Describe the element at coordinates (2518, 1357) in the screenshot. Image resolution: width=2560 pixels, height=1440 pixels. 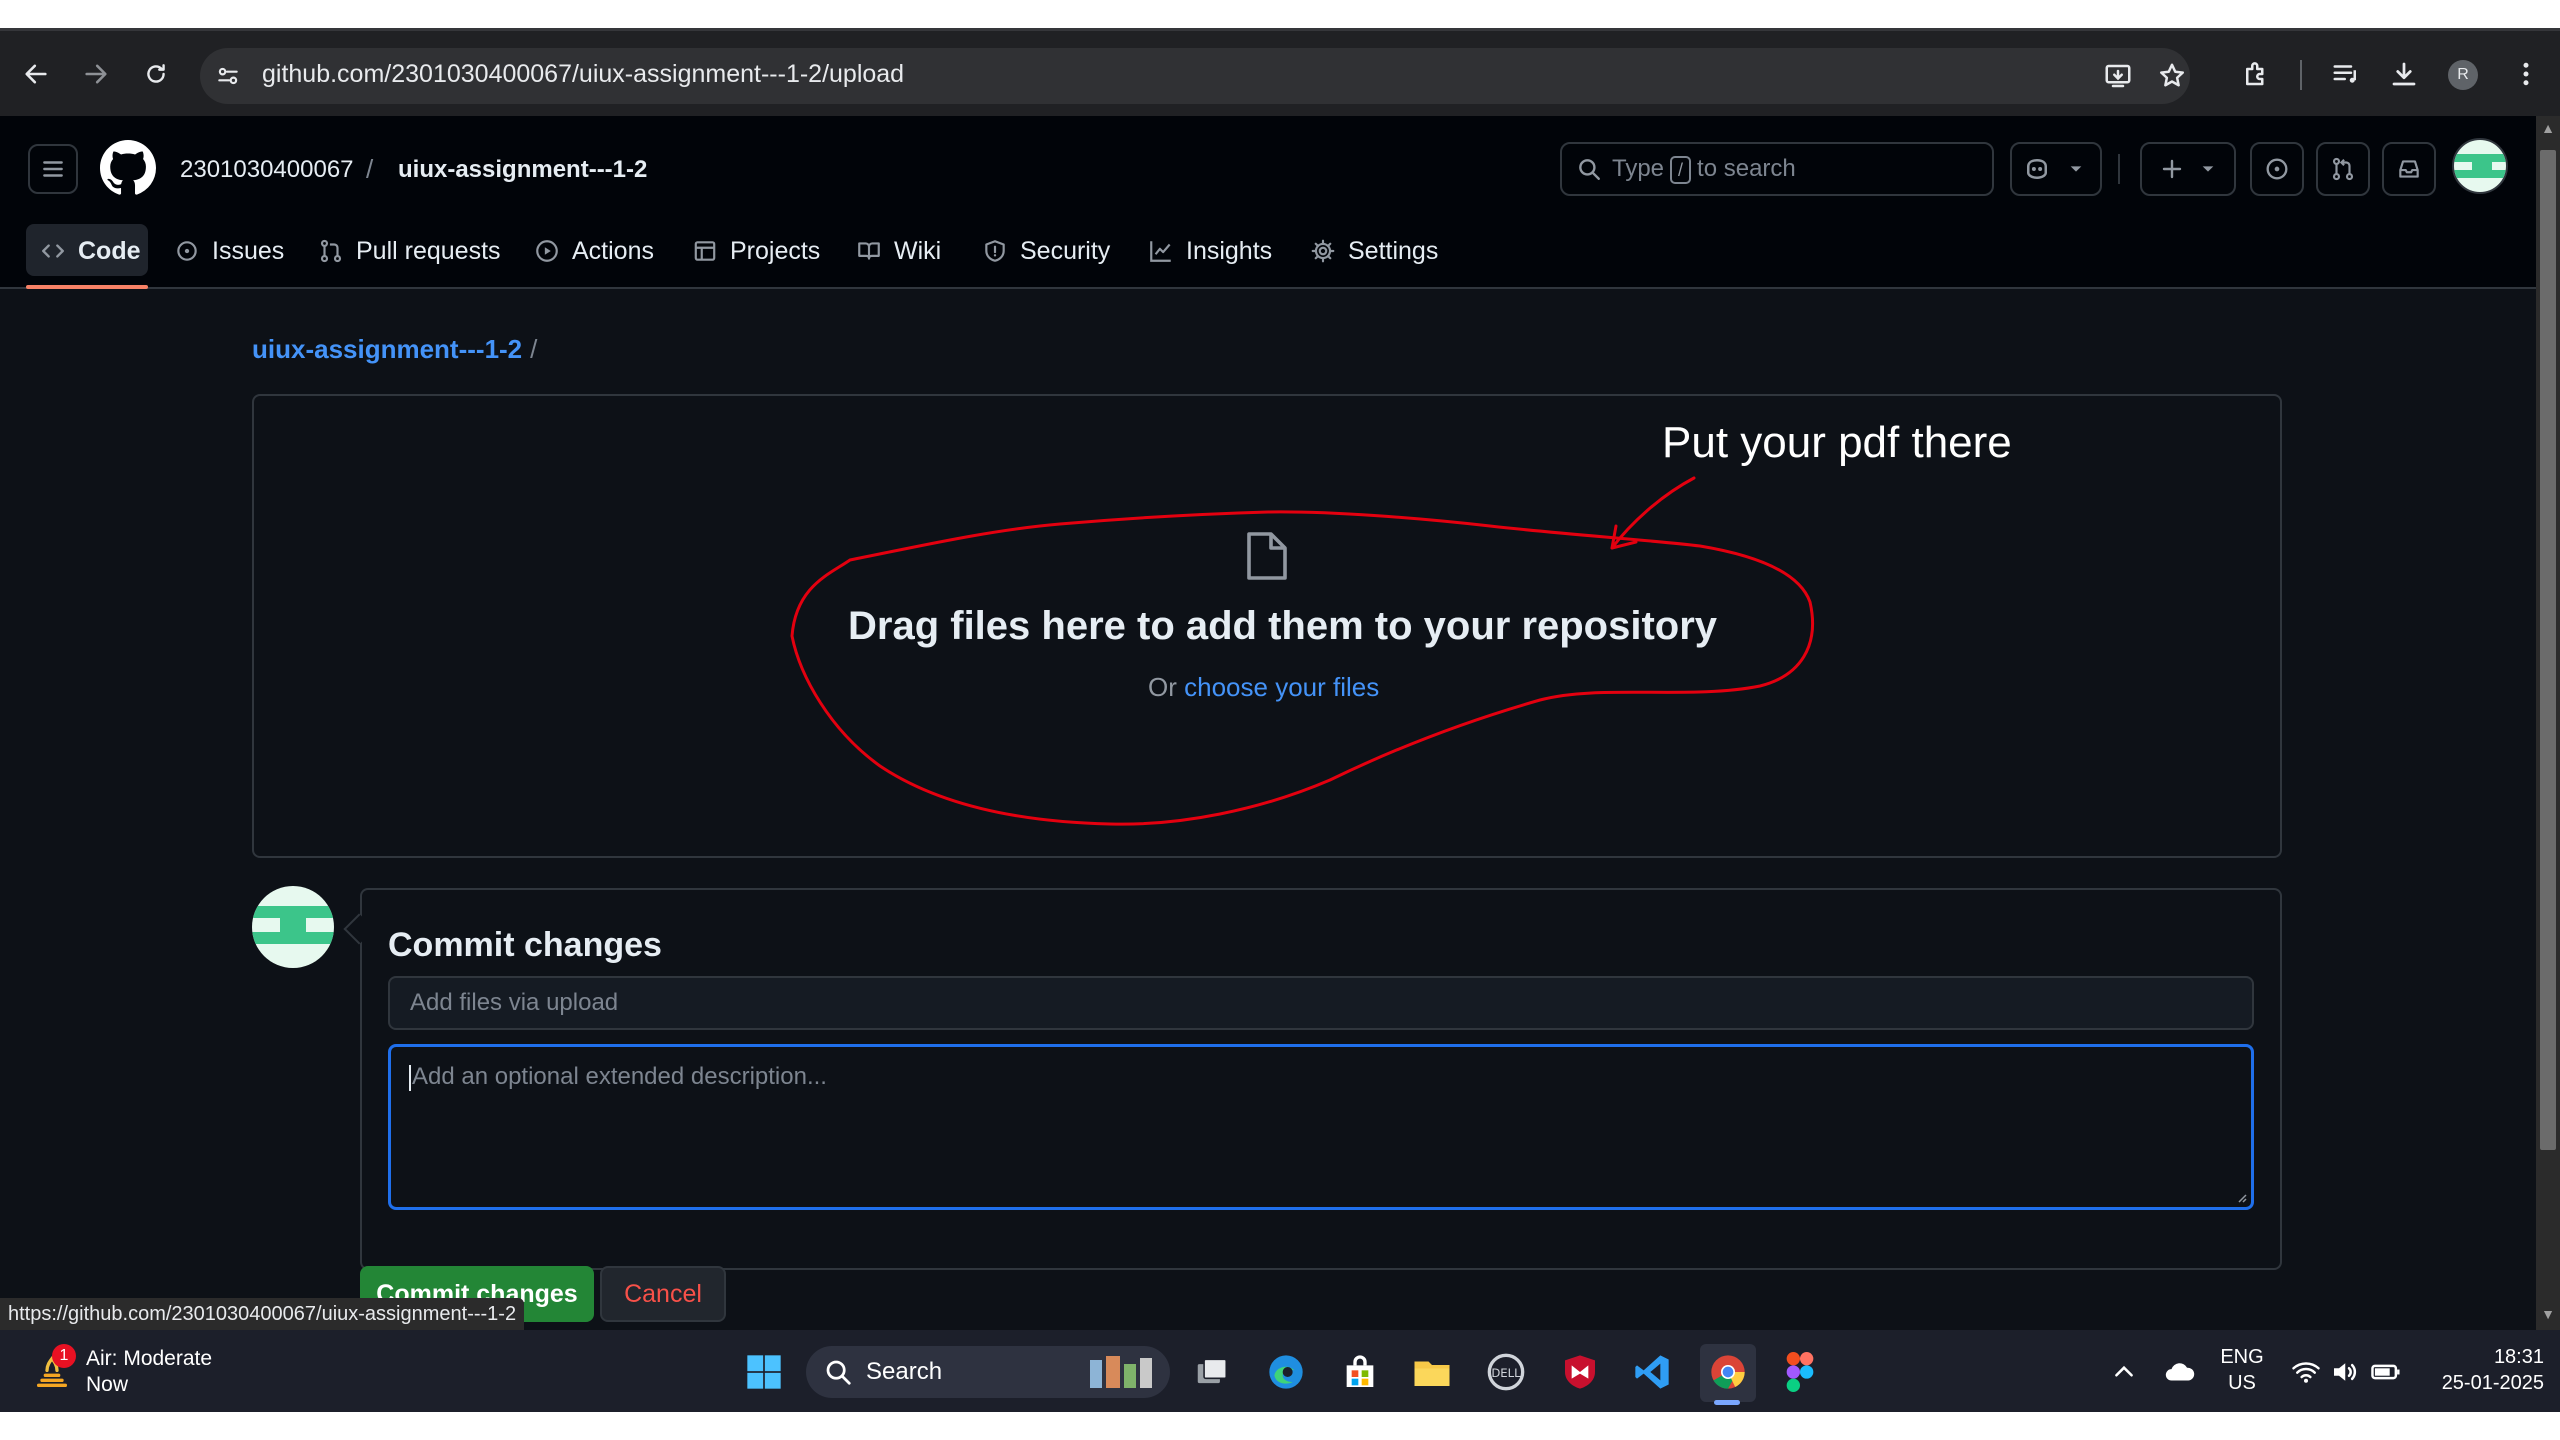
I see `clock-time: 18:31` at that location.